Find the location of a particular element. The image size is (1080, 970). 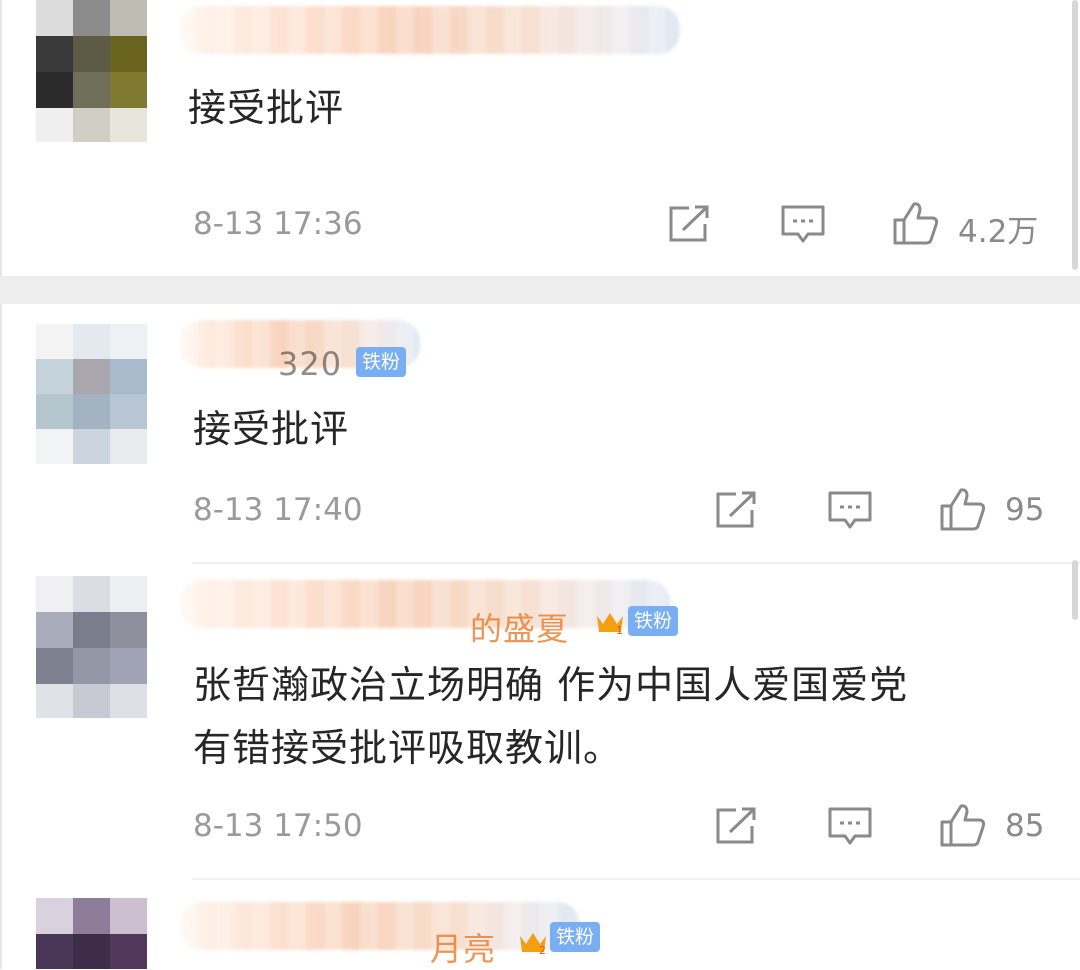

crown-icon: 1 is located at coordinates (610, 624).